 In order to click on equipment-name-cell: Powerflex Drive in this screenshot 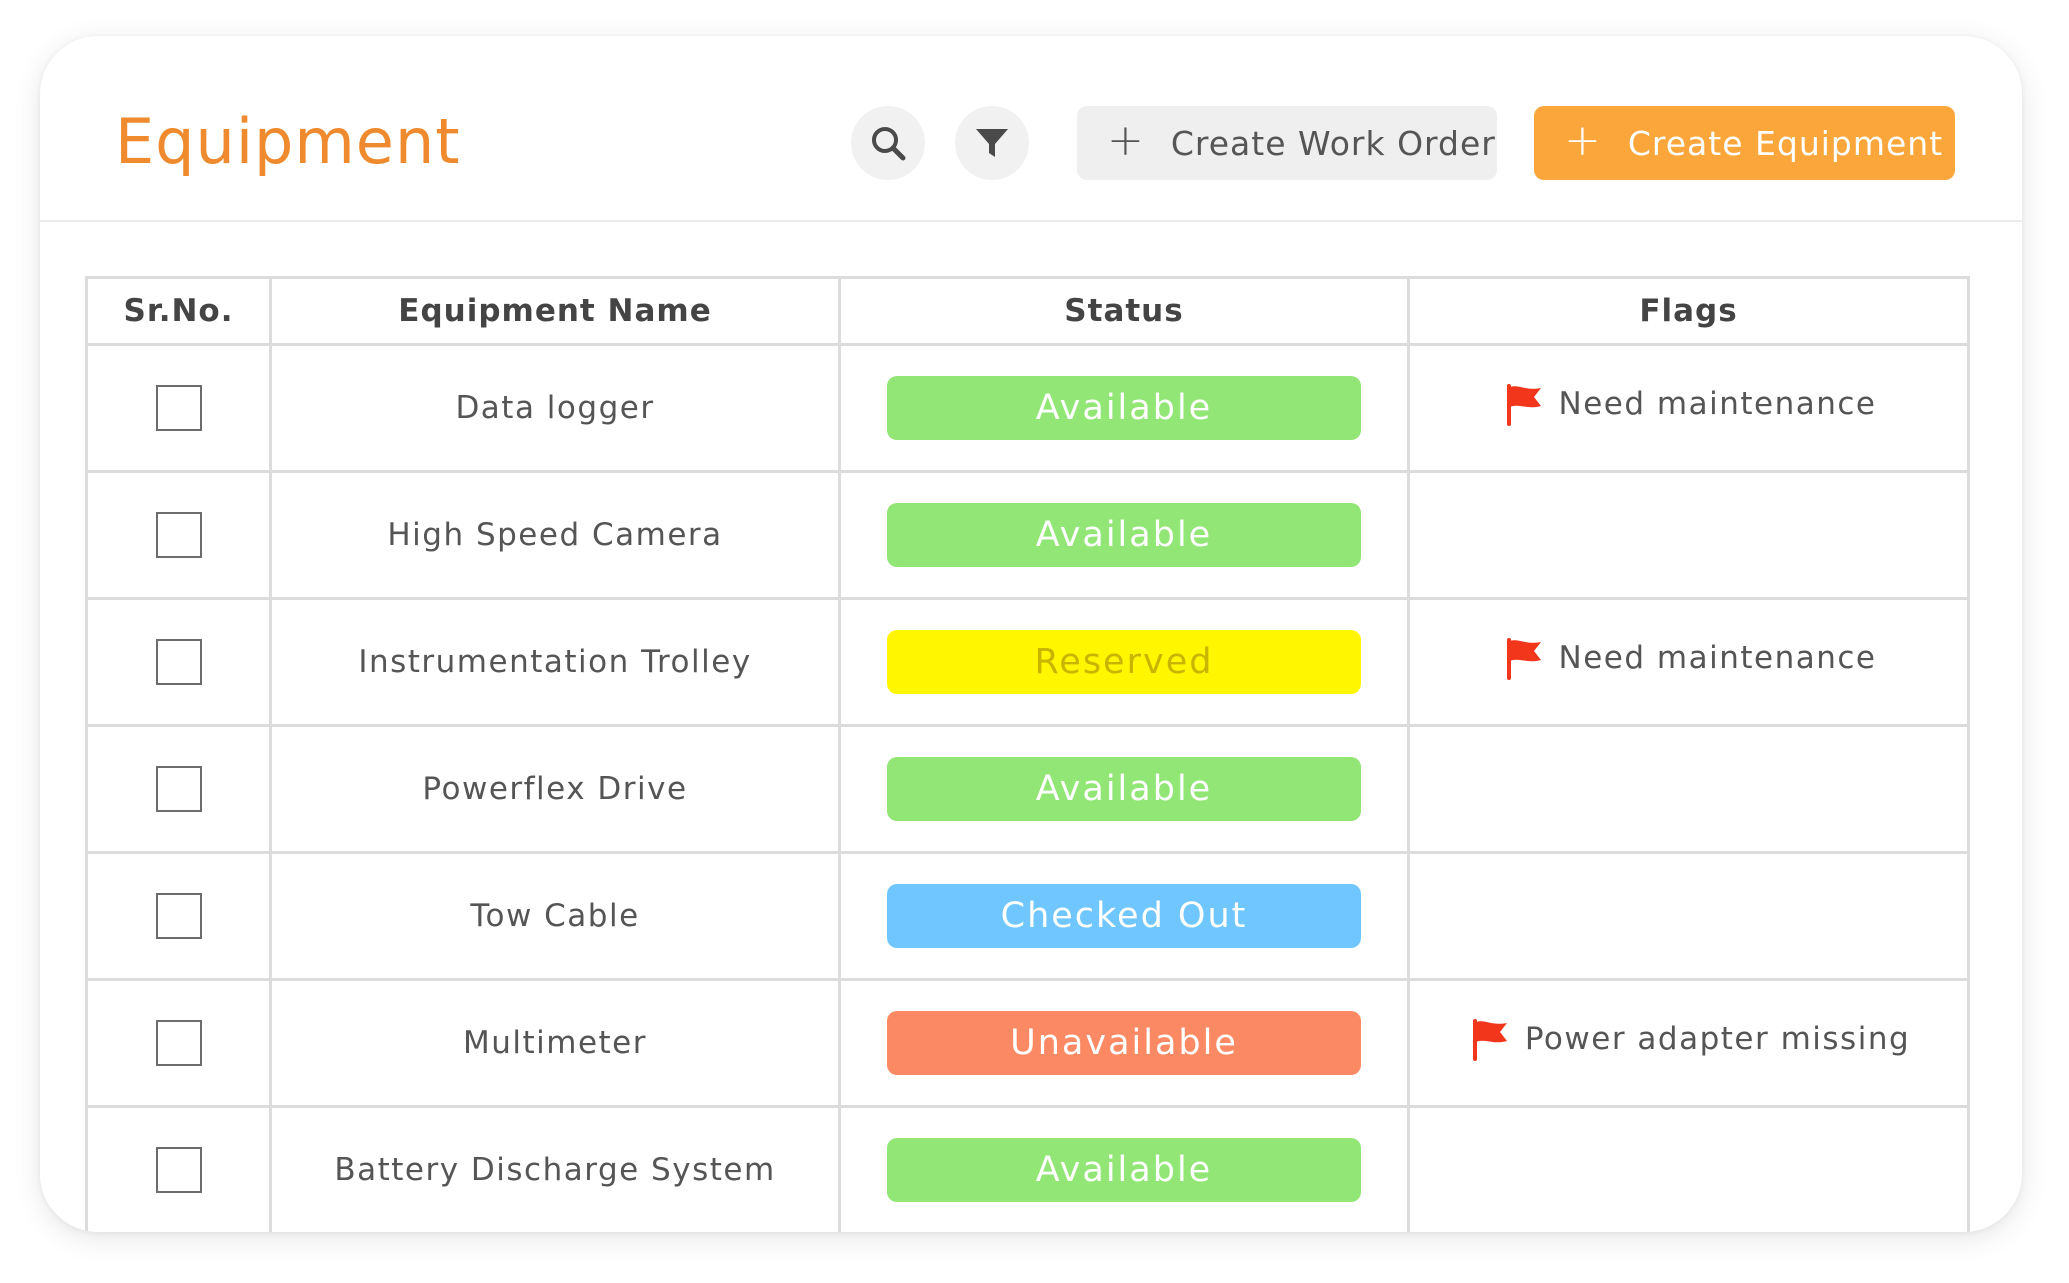, I will do `click(555, 789)`.